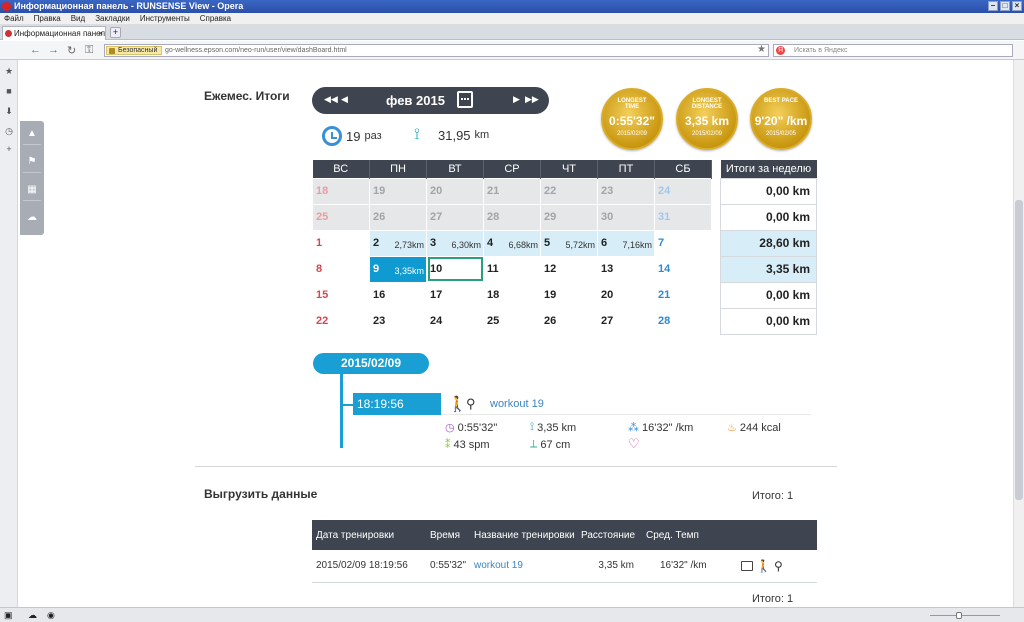  I want to click on day-distance: 6,30km, so click(466, 244).